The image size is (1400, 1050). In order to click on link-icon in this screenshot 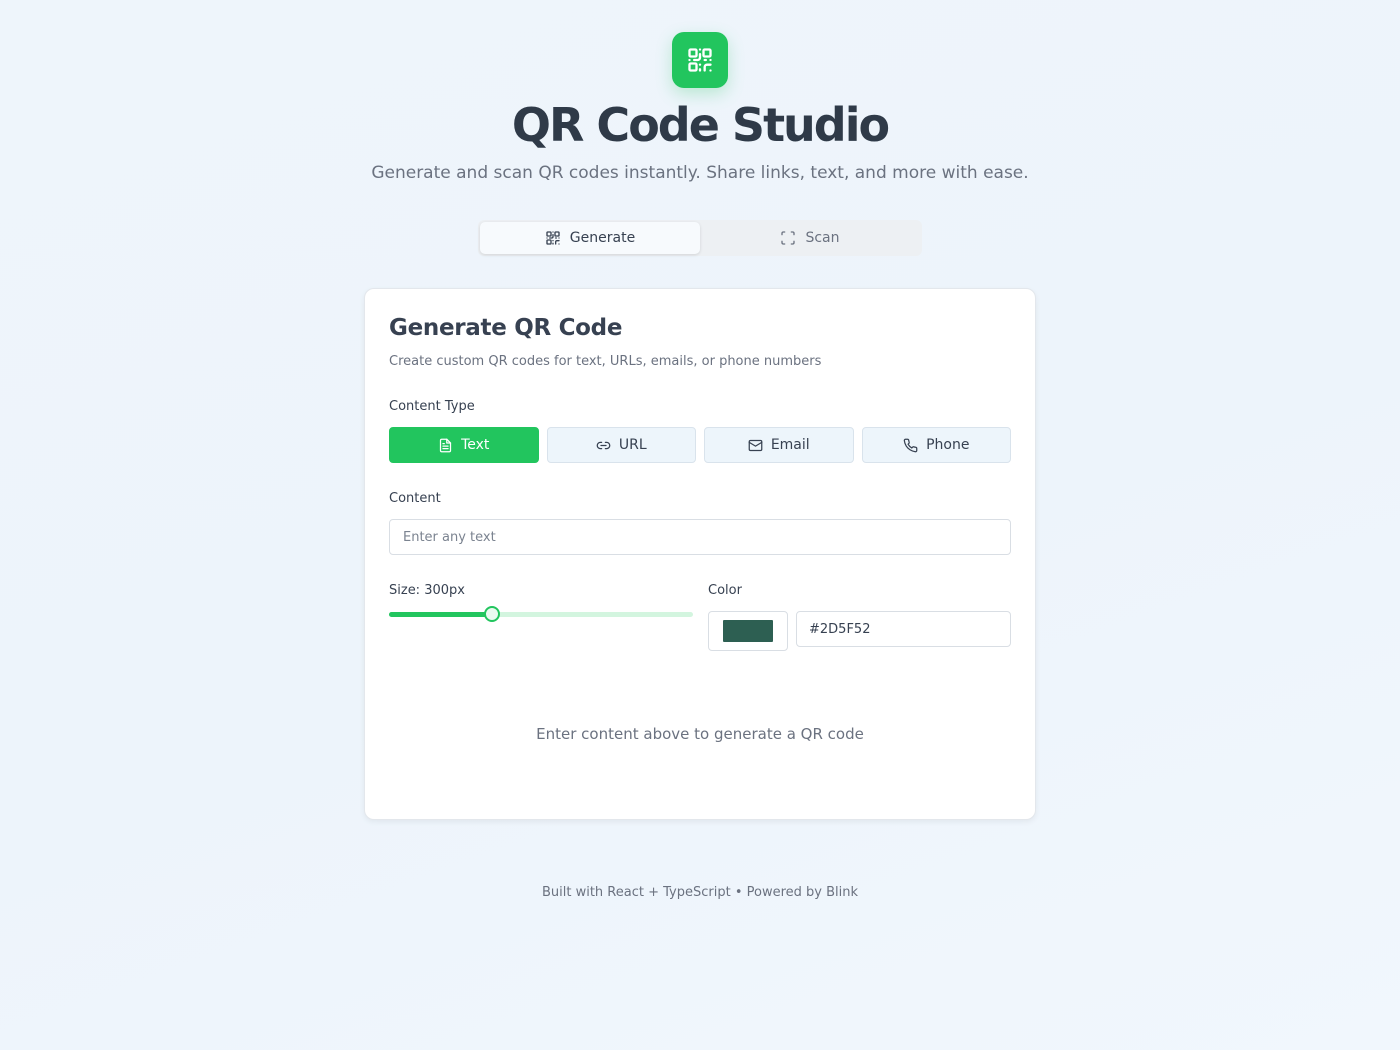, I will do `click(603, 445)`.